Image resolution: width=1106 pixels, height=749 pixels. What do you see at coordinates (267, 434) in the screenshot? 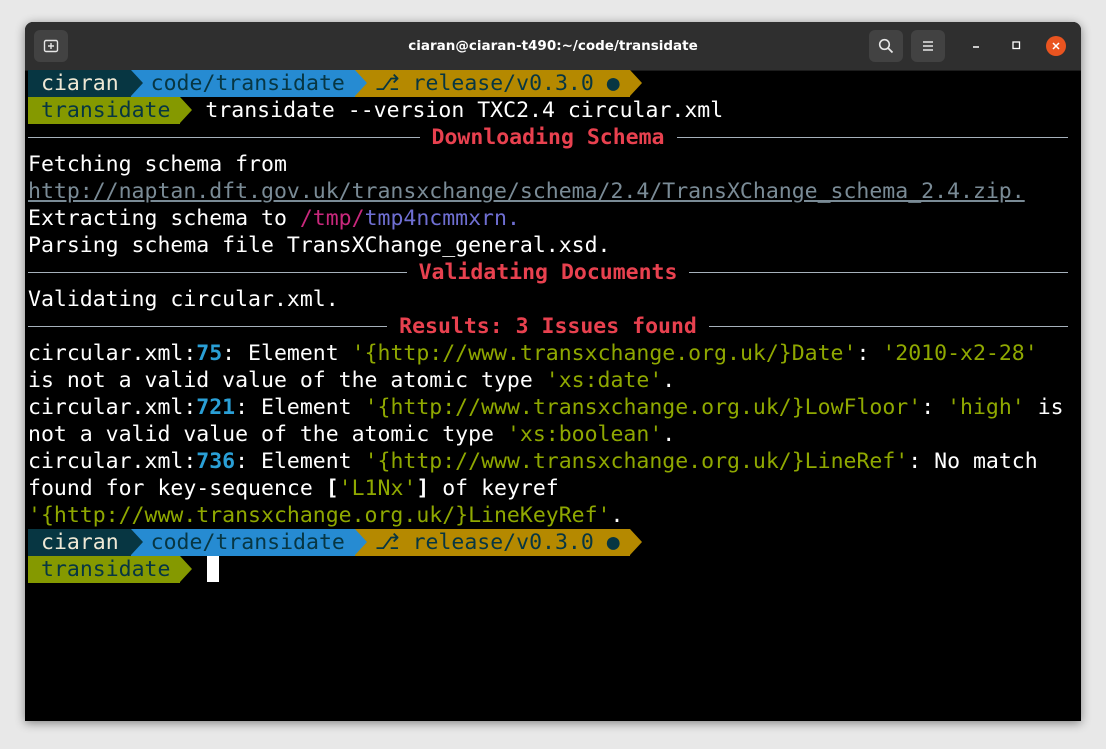
I see `issue-text: not a valid value of the atomic type` at bounding box center [267, 434].